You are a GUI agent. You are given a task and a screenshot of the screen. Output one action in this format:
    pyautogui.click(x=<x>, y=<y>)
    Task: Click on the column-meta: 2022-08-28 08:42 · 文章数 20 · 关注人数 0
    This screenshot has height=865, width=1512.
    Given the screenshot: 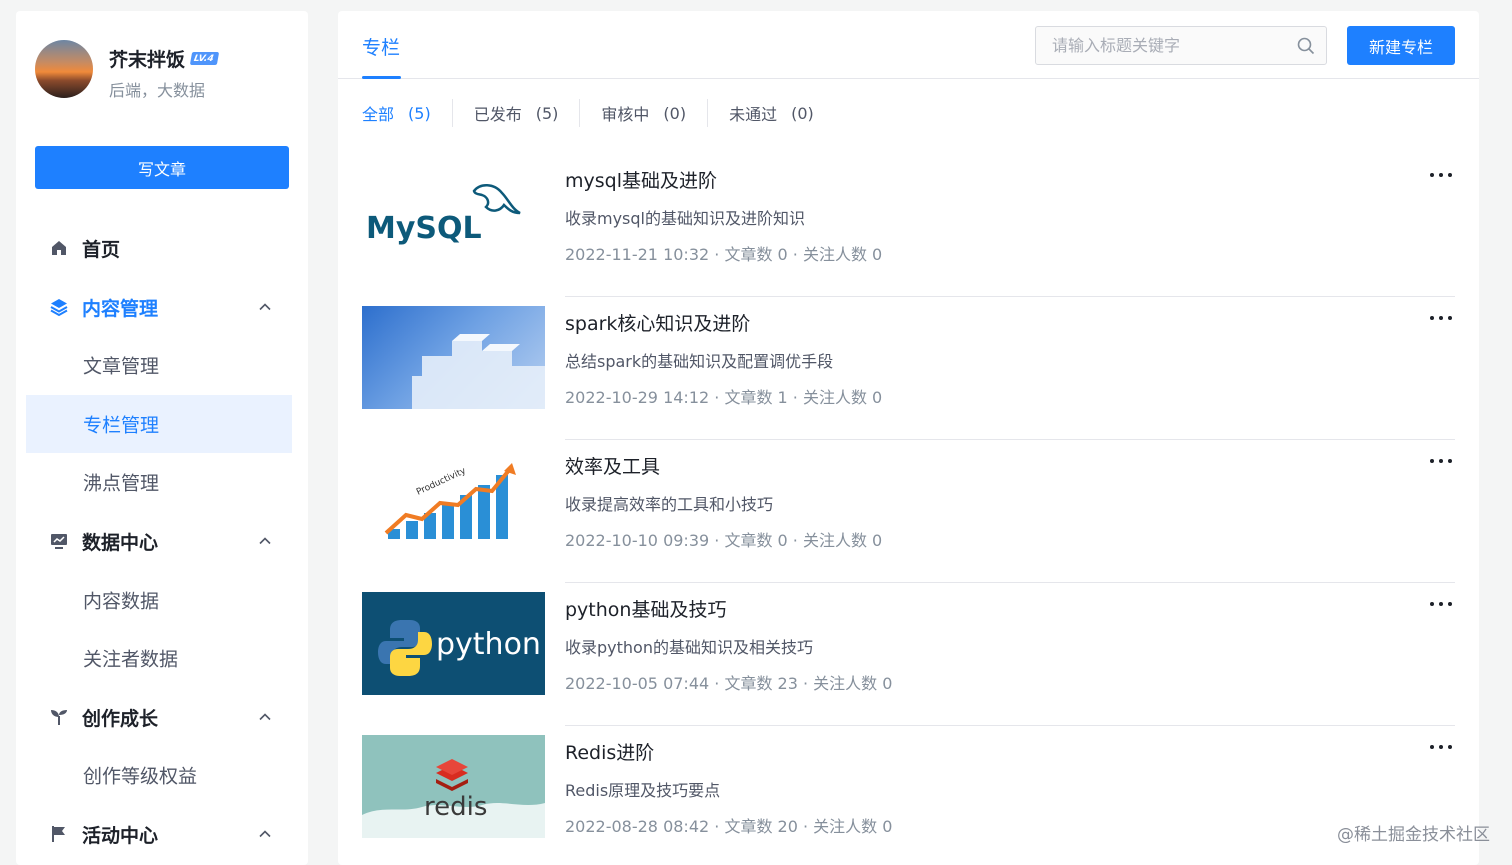 What is the action you would take?
    pyautogui.click(x=729, y=826)
    